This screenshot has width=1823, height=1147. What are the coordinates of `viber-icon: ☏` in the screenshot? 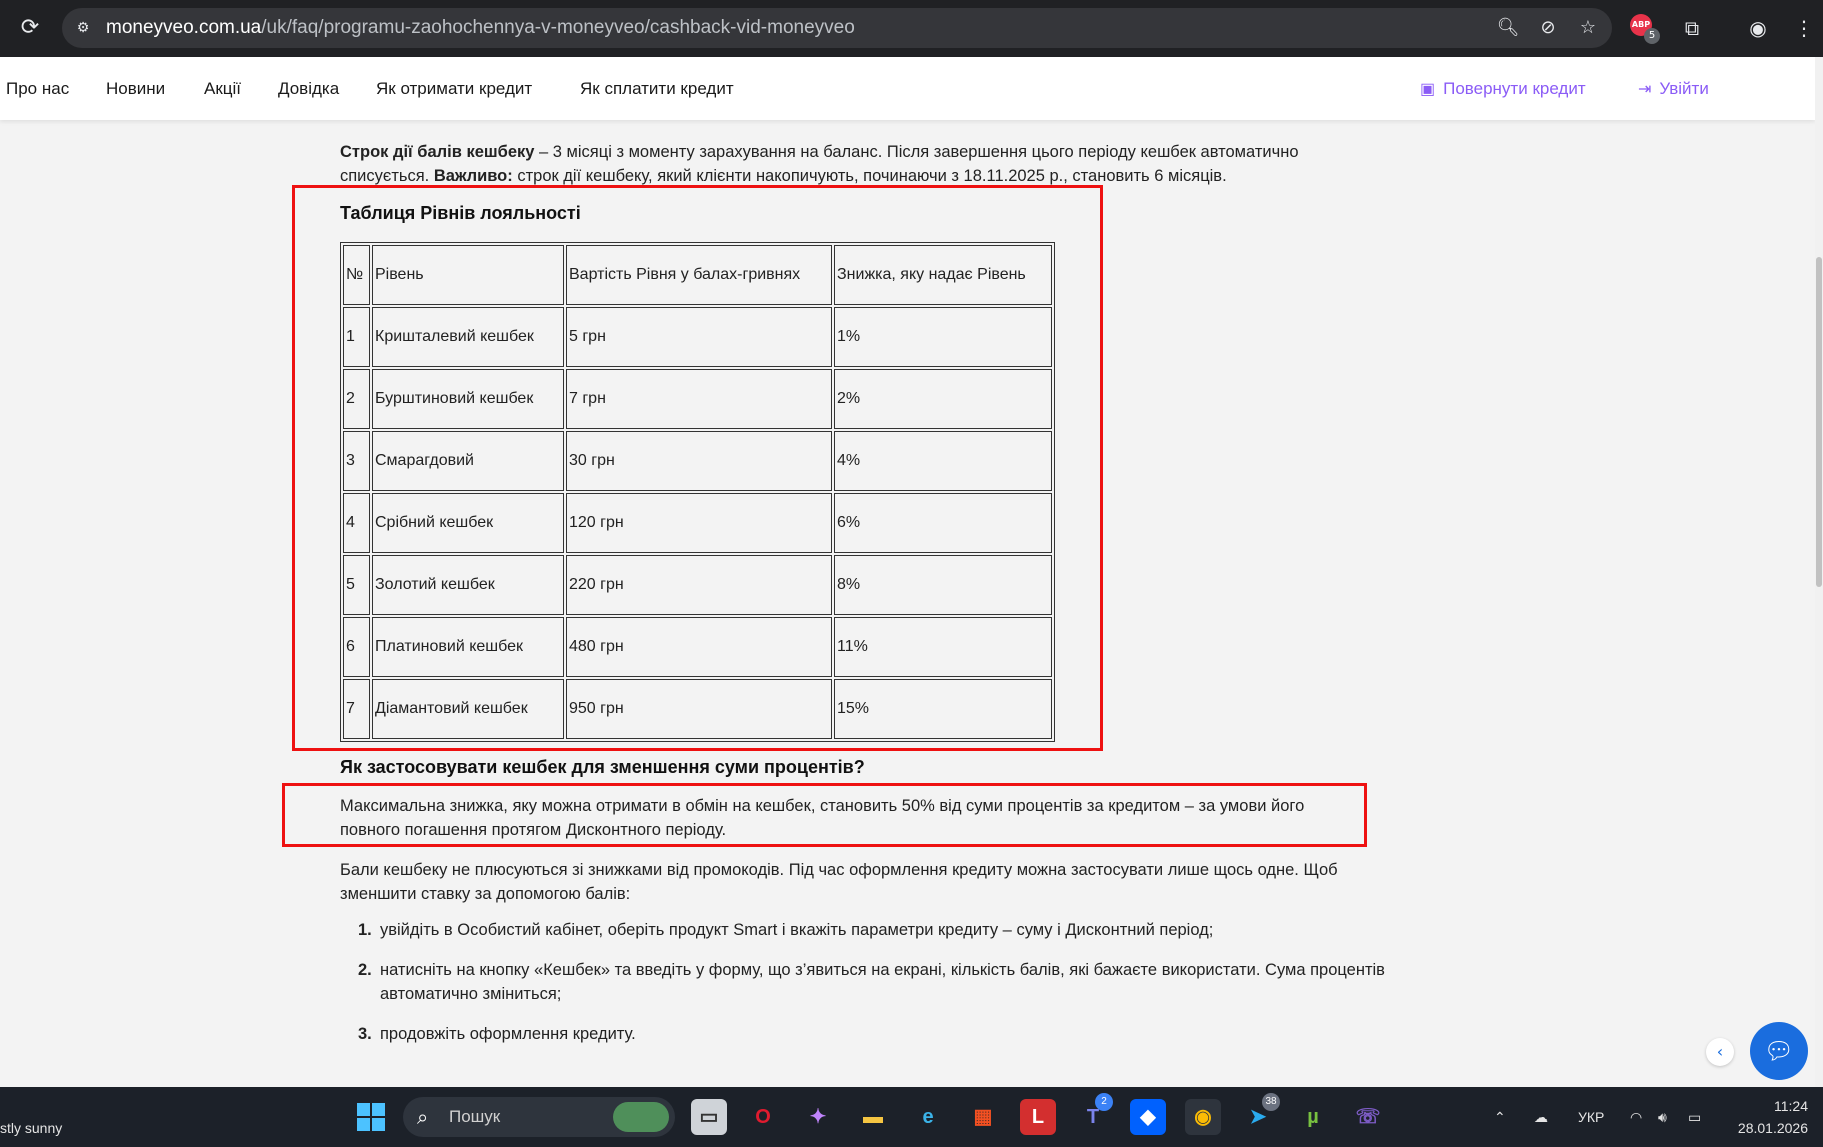 It's located at (1368, 1117).